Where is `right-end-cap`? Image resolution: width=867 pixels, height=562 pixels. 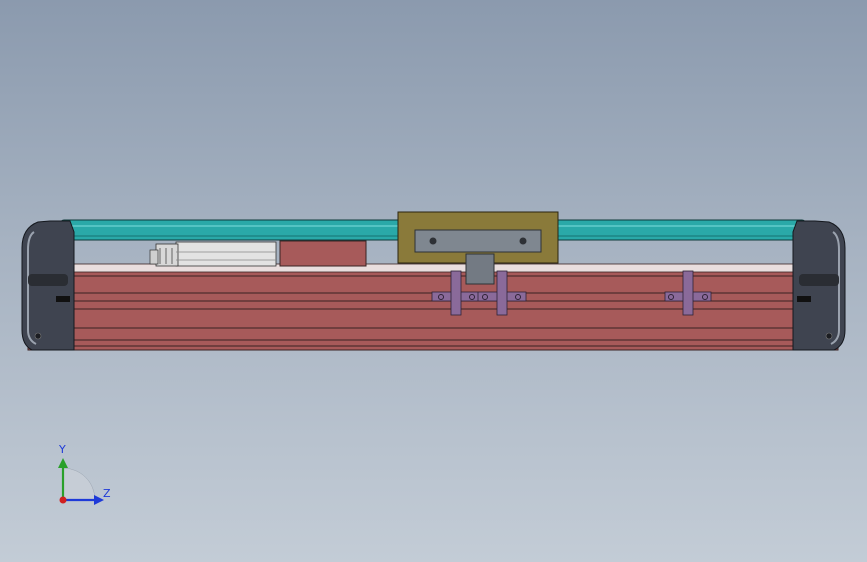
right-end-cap is located at coordinates (819, 285).